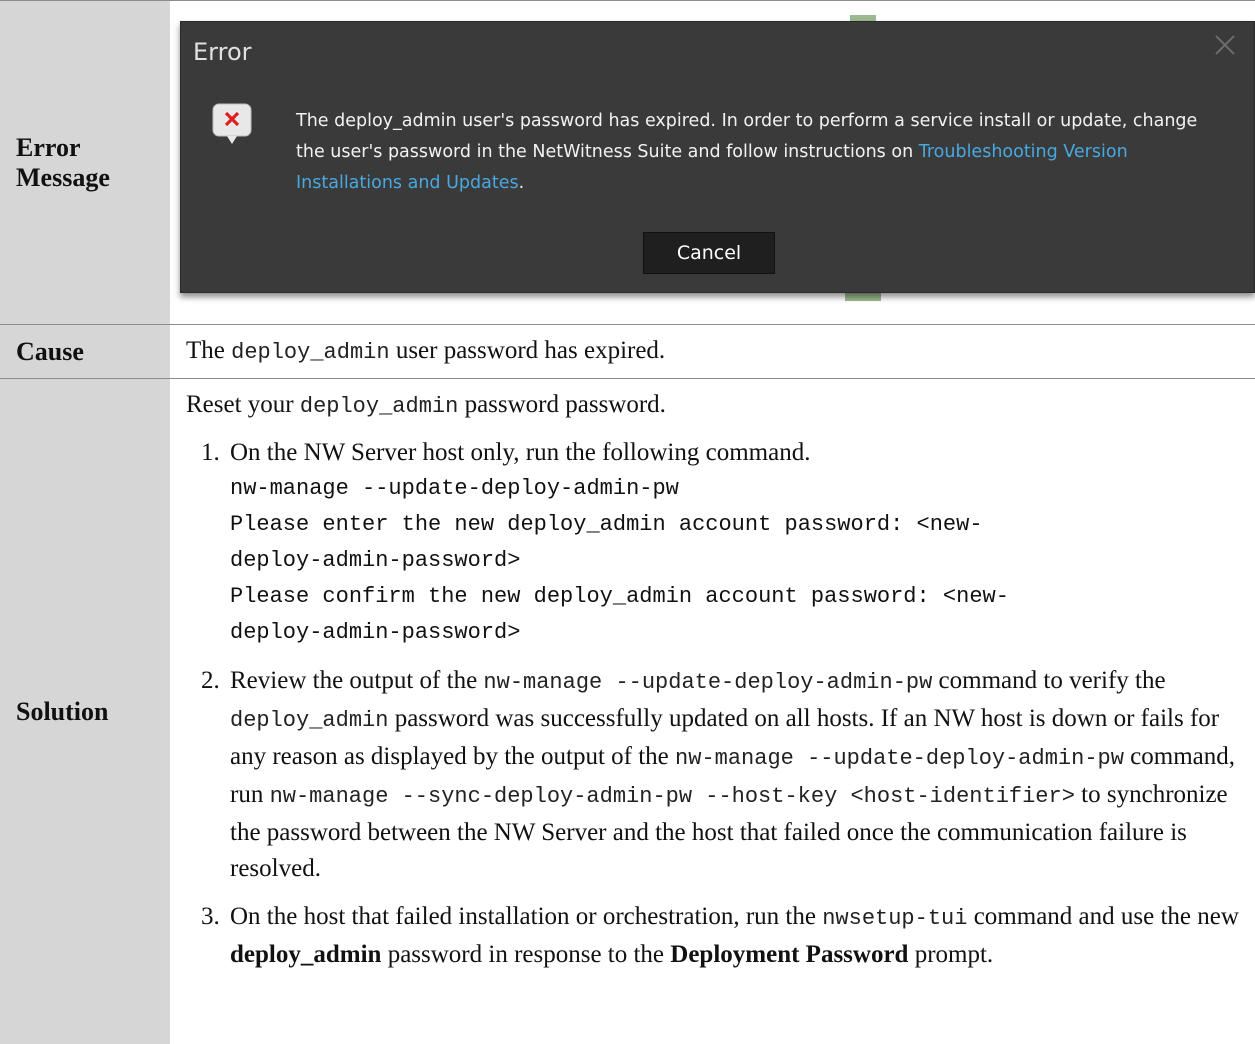  I want to click on error-icon, so click(232, 127).